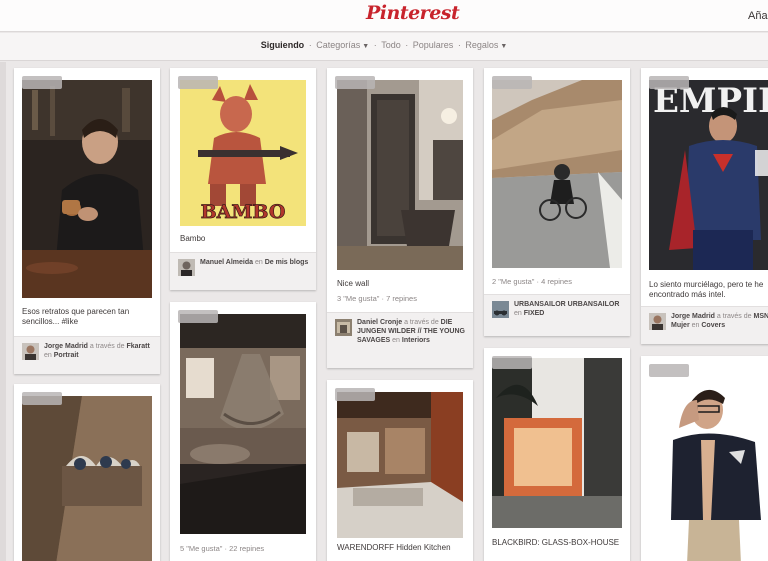 The image size is (768, 561). Describe the element at coordinates (243, 153) in the screenshot. I see `pin-image-bambo-poster: BAMBO` at that location.